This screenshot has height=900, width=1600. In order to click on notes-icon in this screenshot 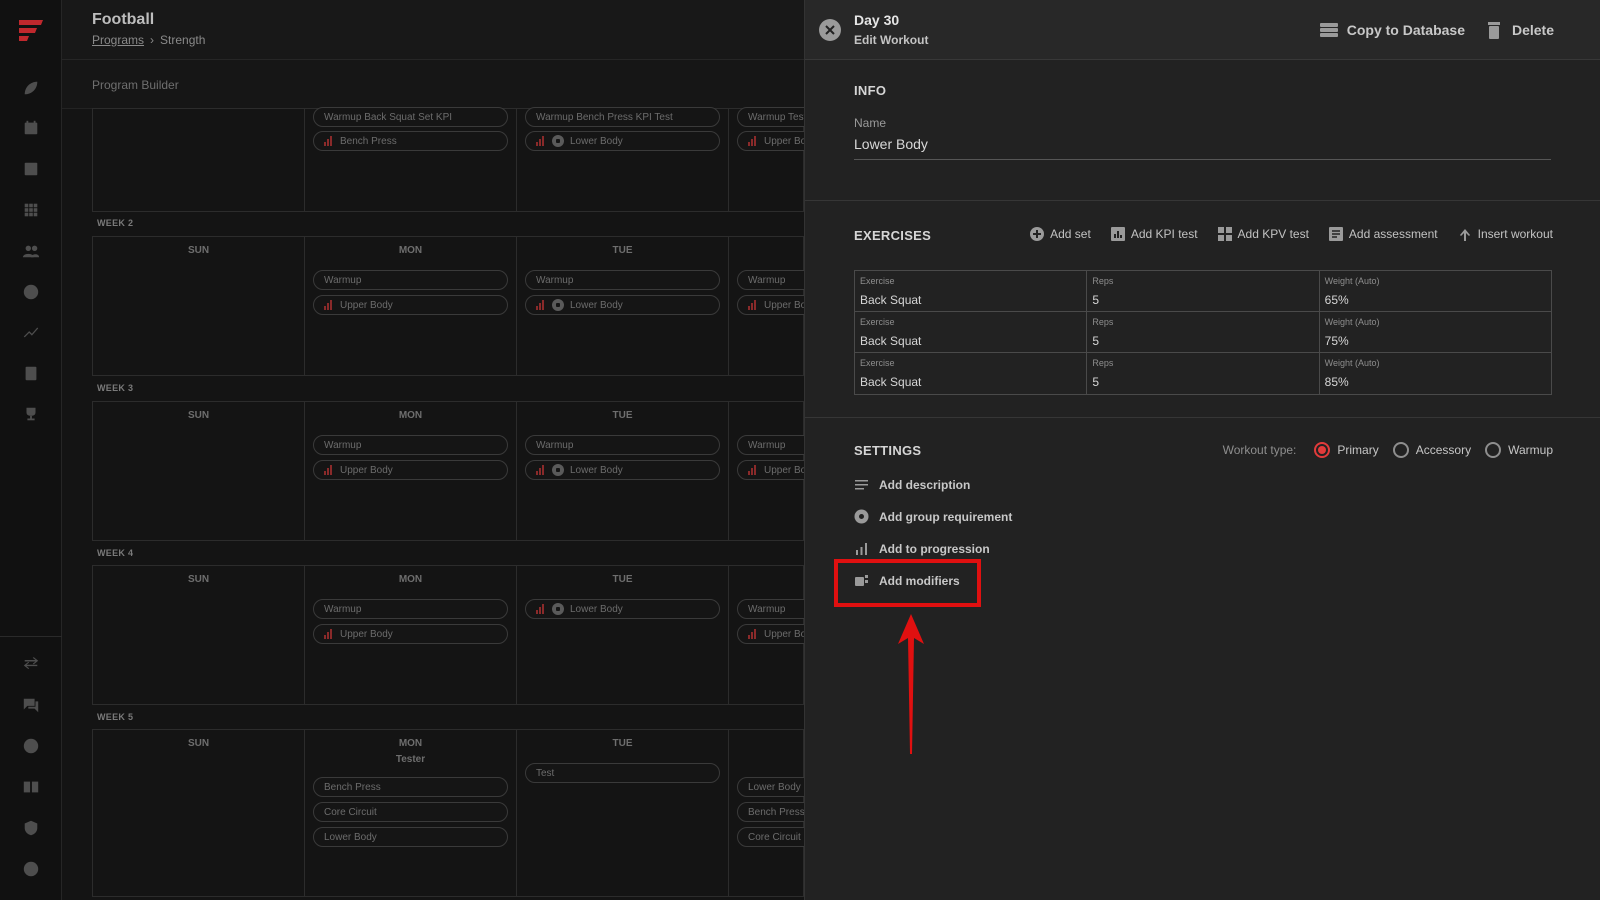, I will do `click(31, 169)`.